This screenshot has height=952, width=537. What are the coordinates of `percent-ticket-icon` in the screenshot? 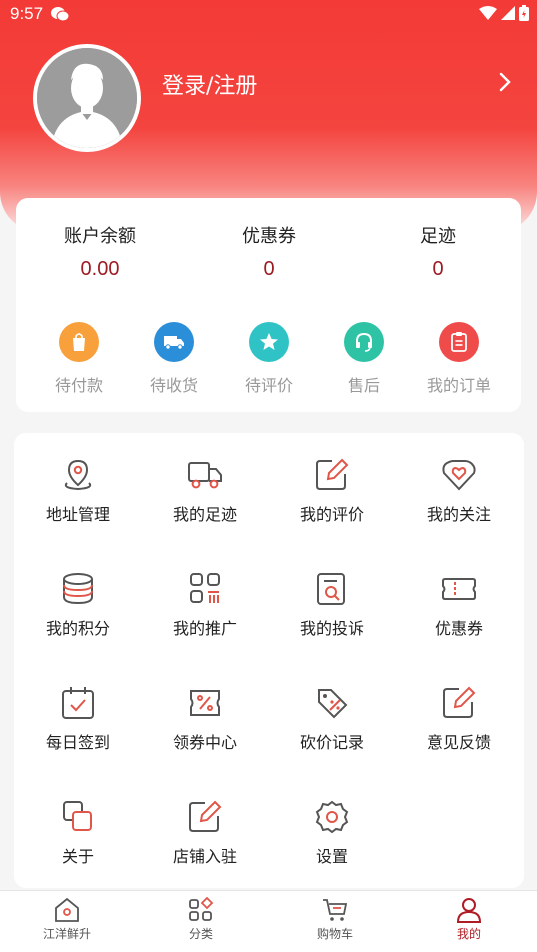 It's located at (205, 703).